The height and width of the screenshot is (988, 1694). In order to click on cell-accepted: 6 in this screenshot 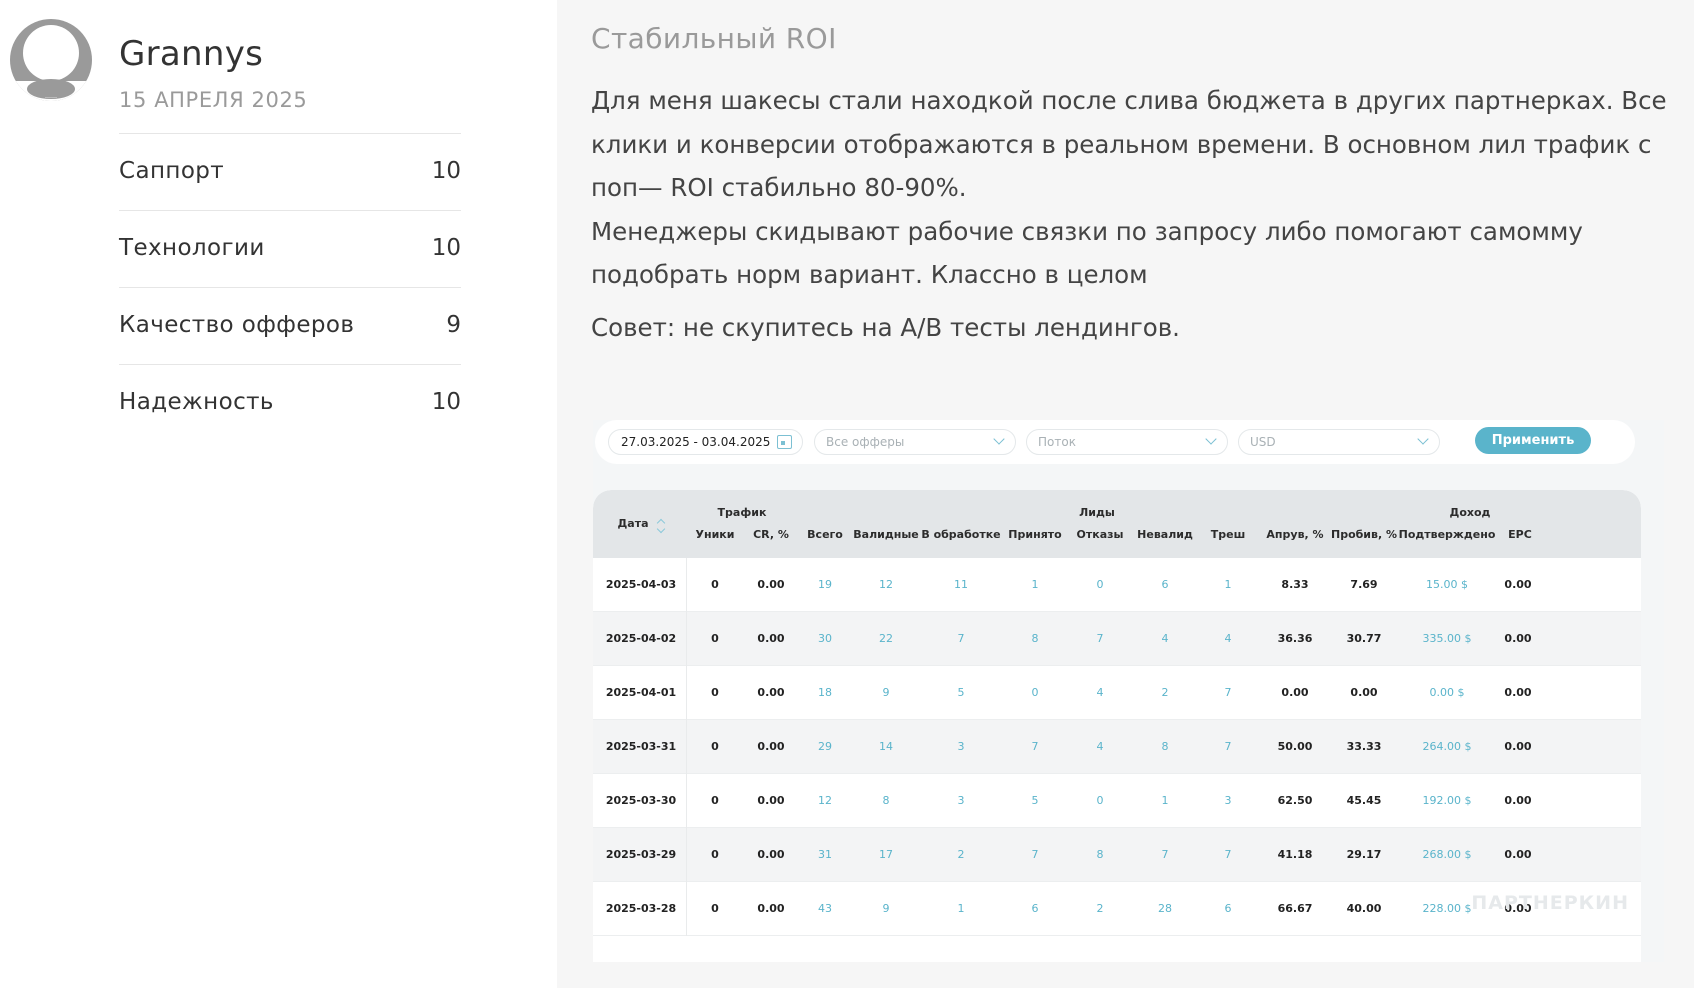, I will do `click(1035, 908)`.